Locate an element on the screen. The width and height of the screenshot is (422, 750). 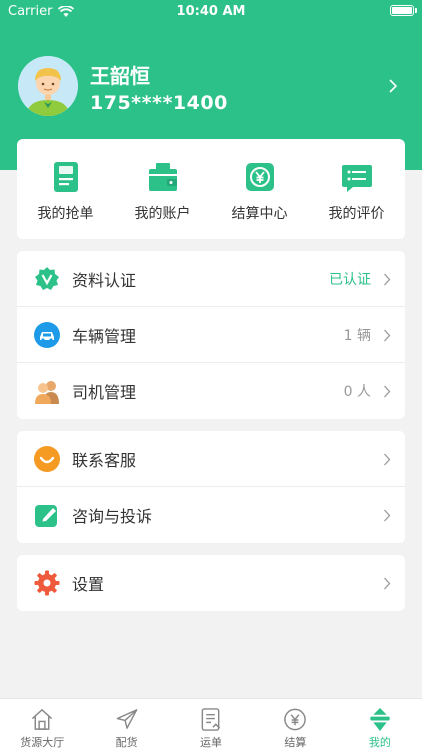
bottom-tab-bar: 货源大厅 配货 运单 结算 我的 is located at coordinates (211, 724).